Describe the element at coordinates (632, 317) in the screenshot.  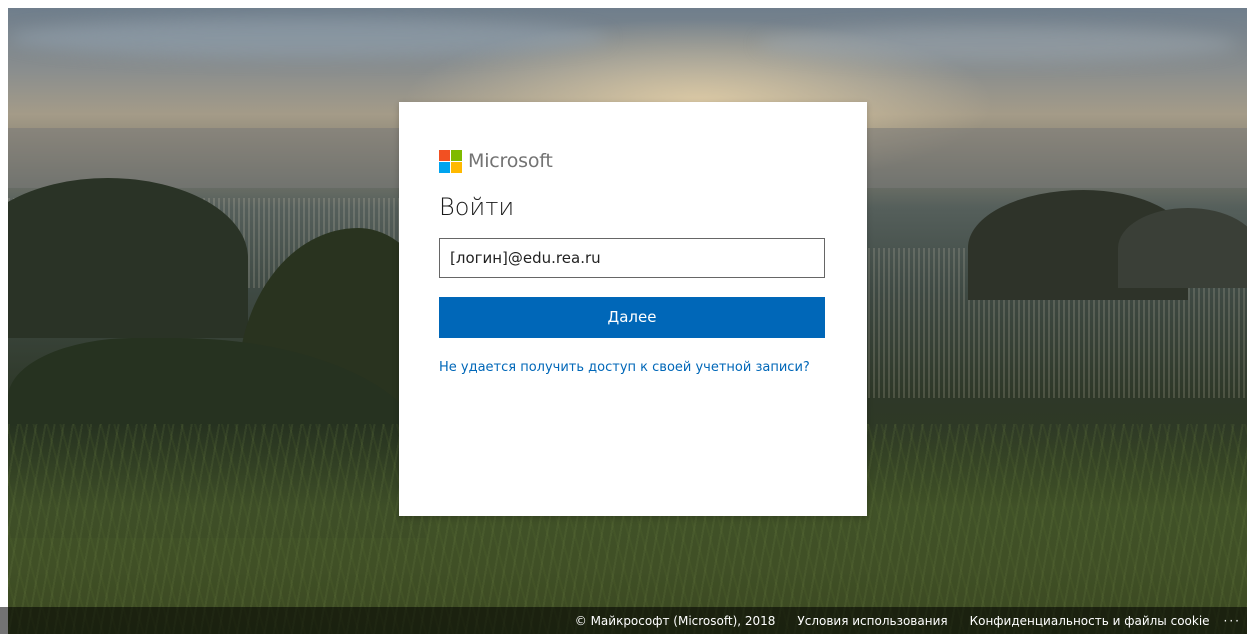
I see `next-button: Далее` at that location.